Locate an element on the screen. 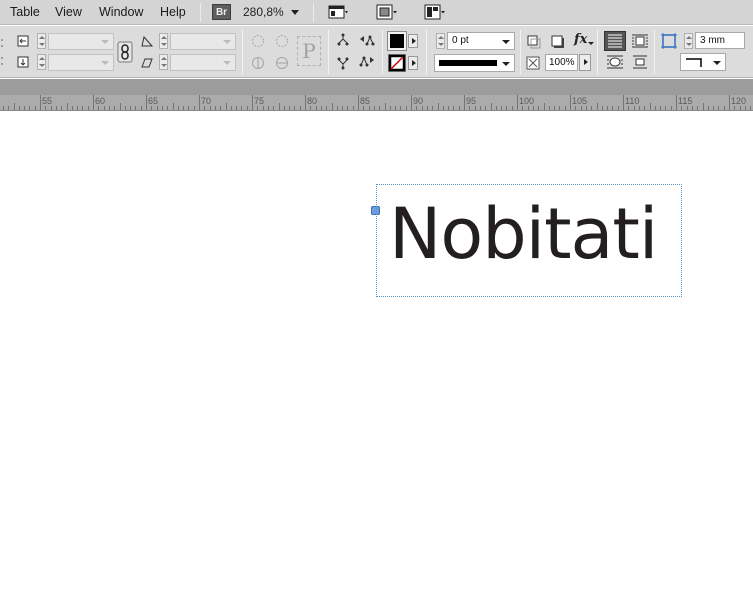  flip-vertical-icon is located at coordinates (282, 63).